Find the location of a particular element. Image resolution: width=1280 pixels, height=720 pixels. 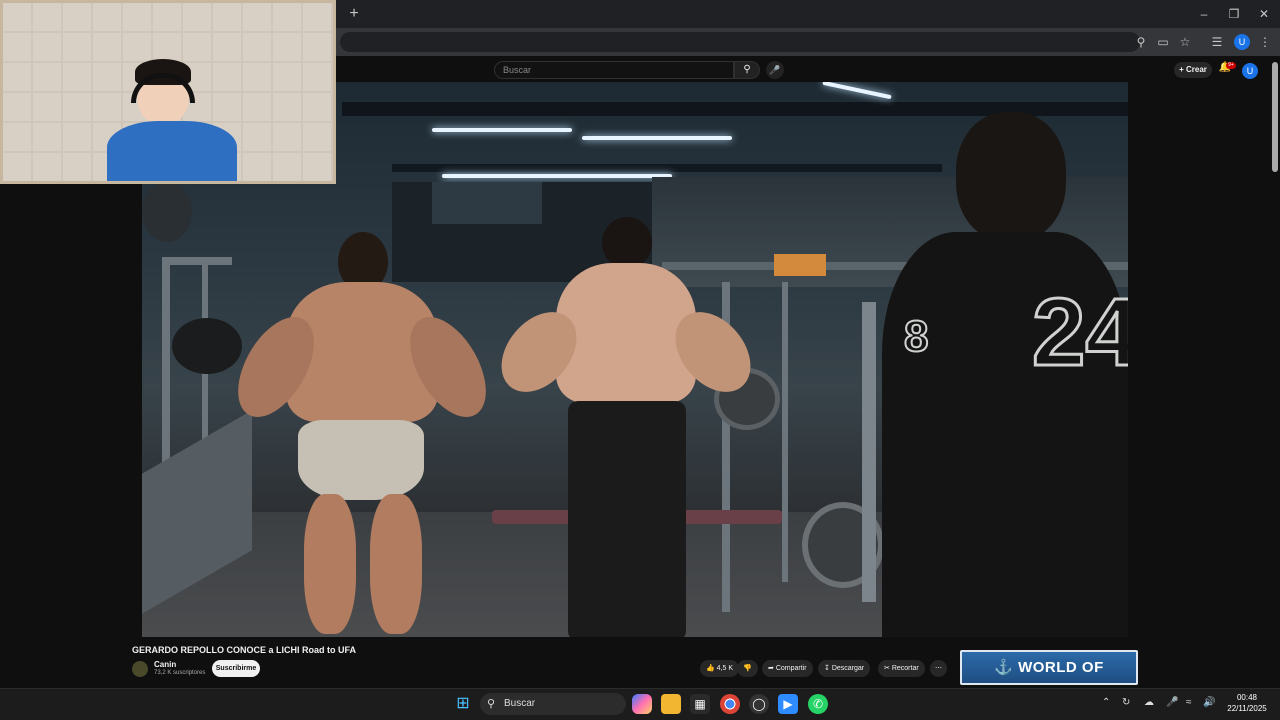

subscriber-count: 73,2 K suscriptores is located at coordinates (180, 673).